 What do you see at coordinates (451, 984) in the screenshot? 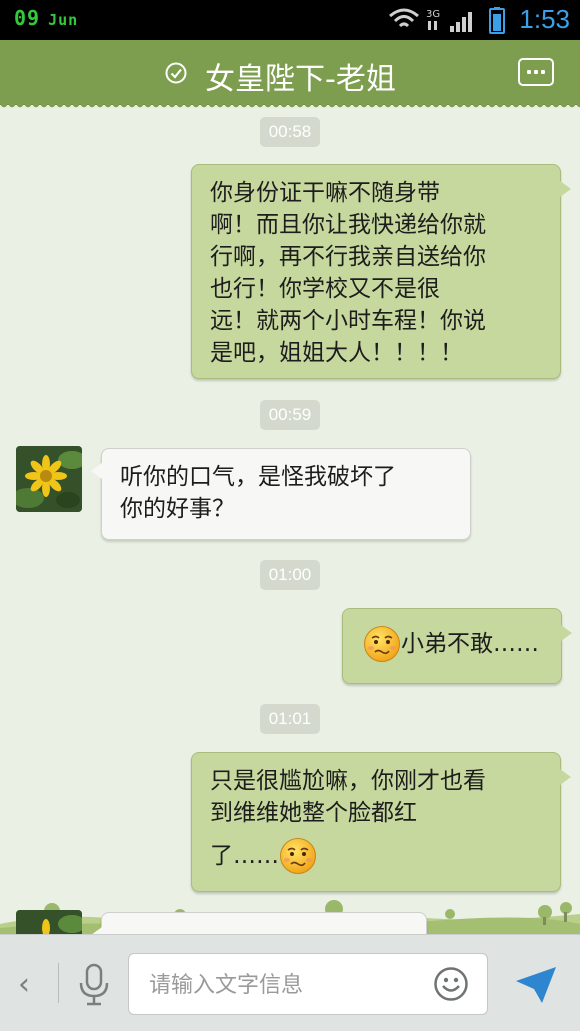
I see `smiley-icon` at bounding box center [451, 984].